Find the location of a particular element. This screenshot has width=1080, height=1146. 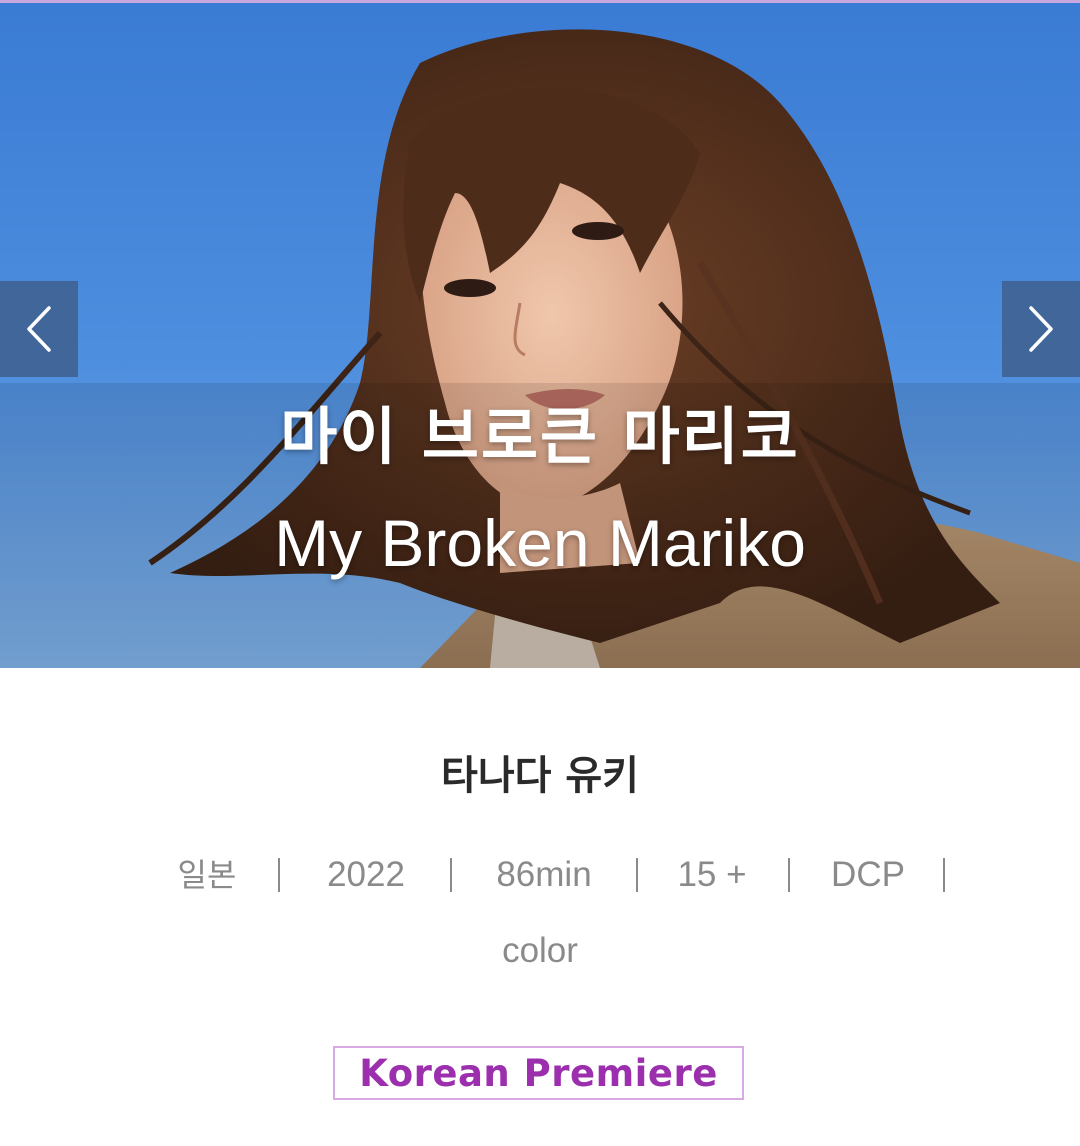

carousel-next-button is located at coordinates (1041, 329).